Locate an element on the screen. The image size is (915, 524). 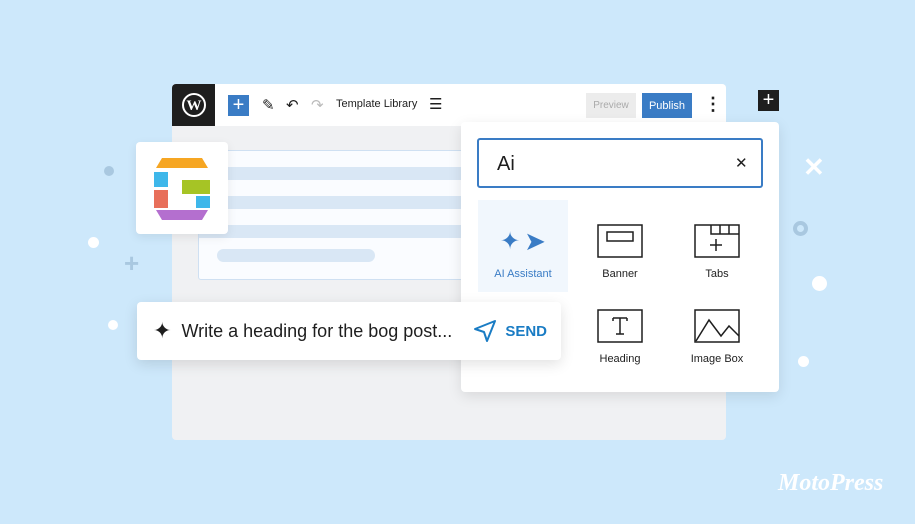
redo-icon: ↷ is located at coordinates (317, 105).